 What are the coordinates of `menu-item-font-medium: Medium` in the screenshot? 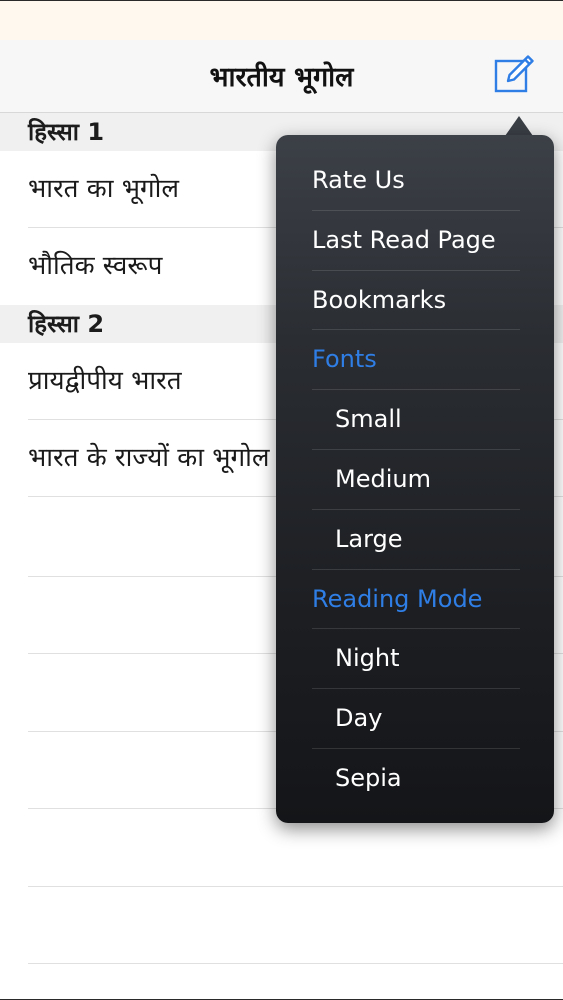 It's located at (415, 480).